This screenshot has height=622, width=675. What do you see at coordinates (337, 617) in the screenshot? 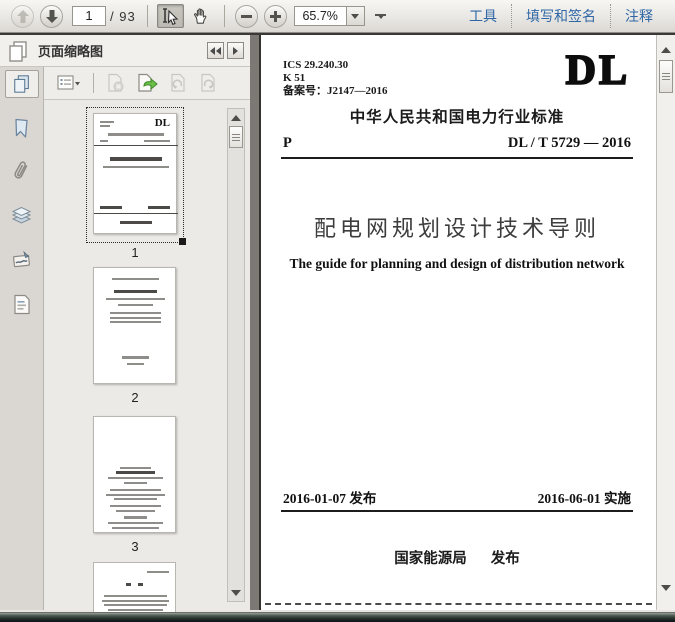
I see `window-bottom-edge` at bounding box center [337, 617].